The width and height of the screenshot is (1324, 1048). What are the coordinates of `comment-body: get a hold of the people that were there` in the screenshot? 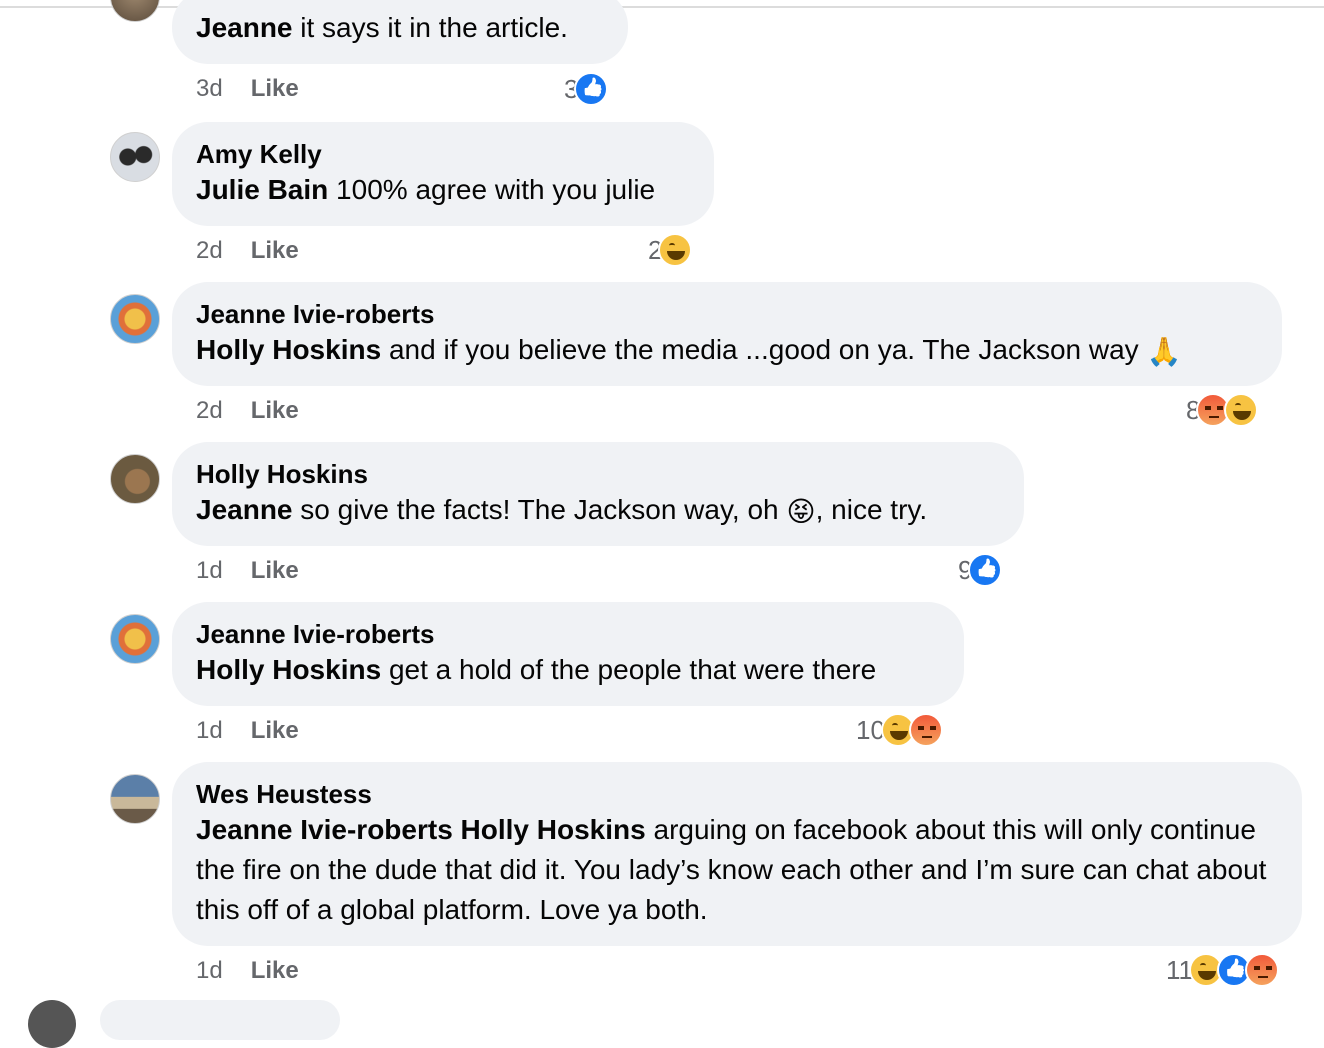 It's located at (629, 669).